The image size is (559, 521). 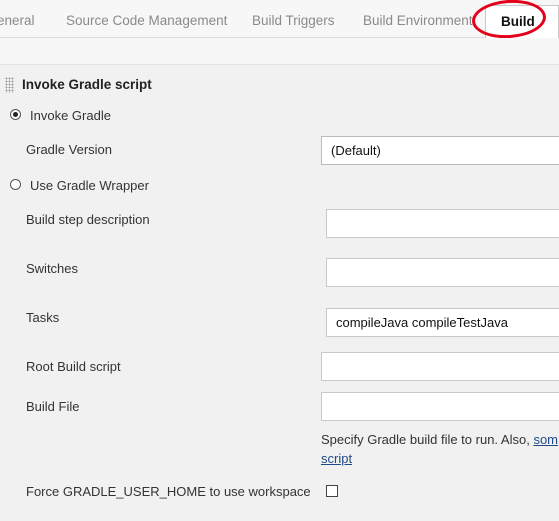 I want to click on build-file-label: Build File, so click(x=53, y=406).